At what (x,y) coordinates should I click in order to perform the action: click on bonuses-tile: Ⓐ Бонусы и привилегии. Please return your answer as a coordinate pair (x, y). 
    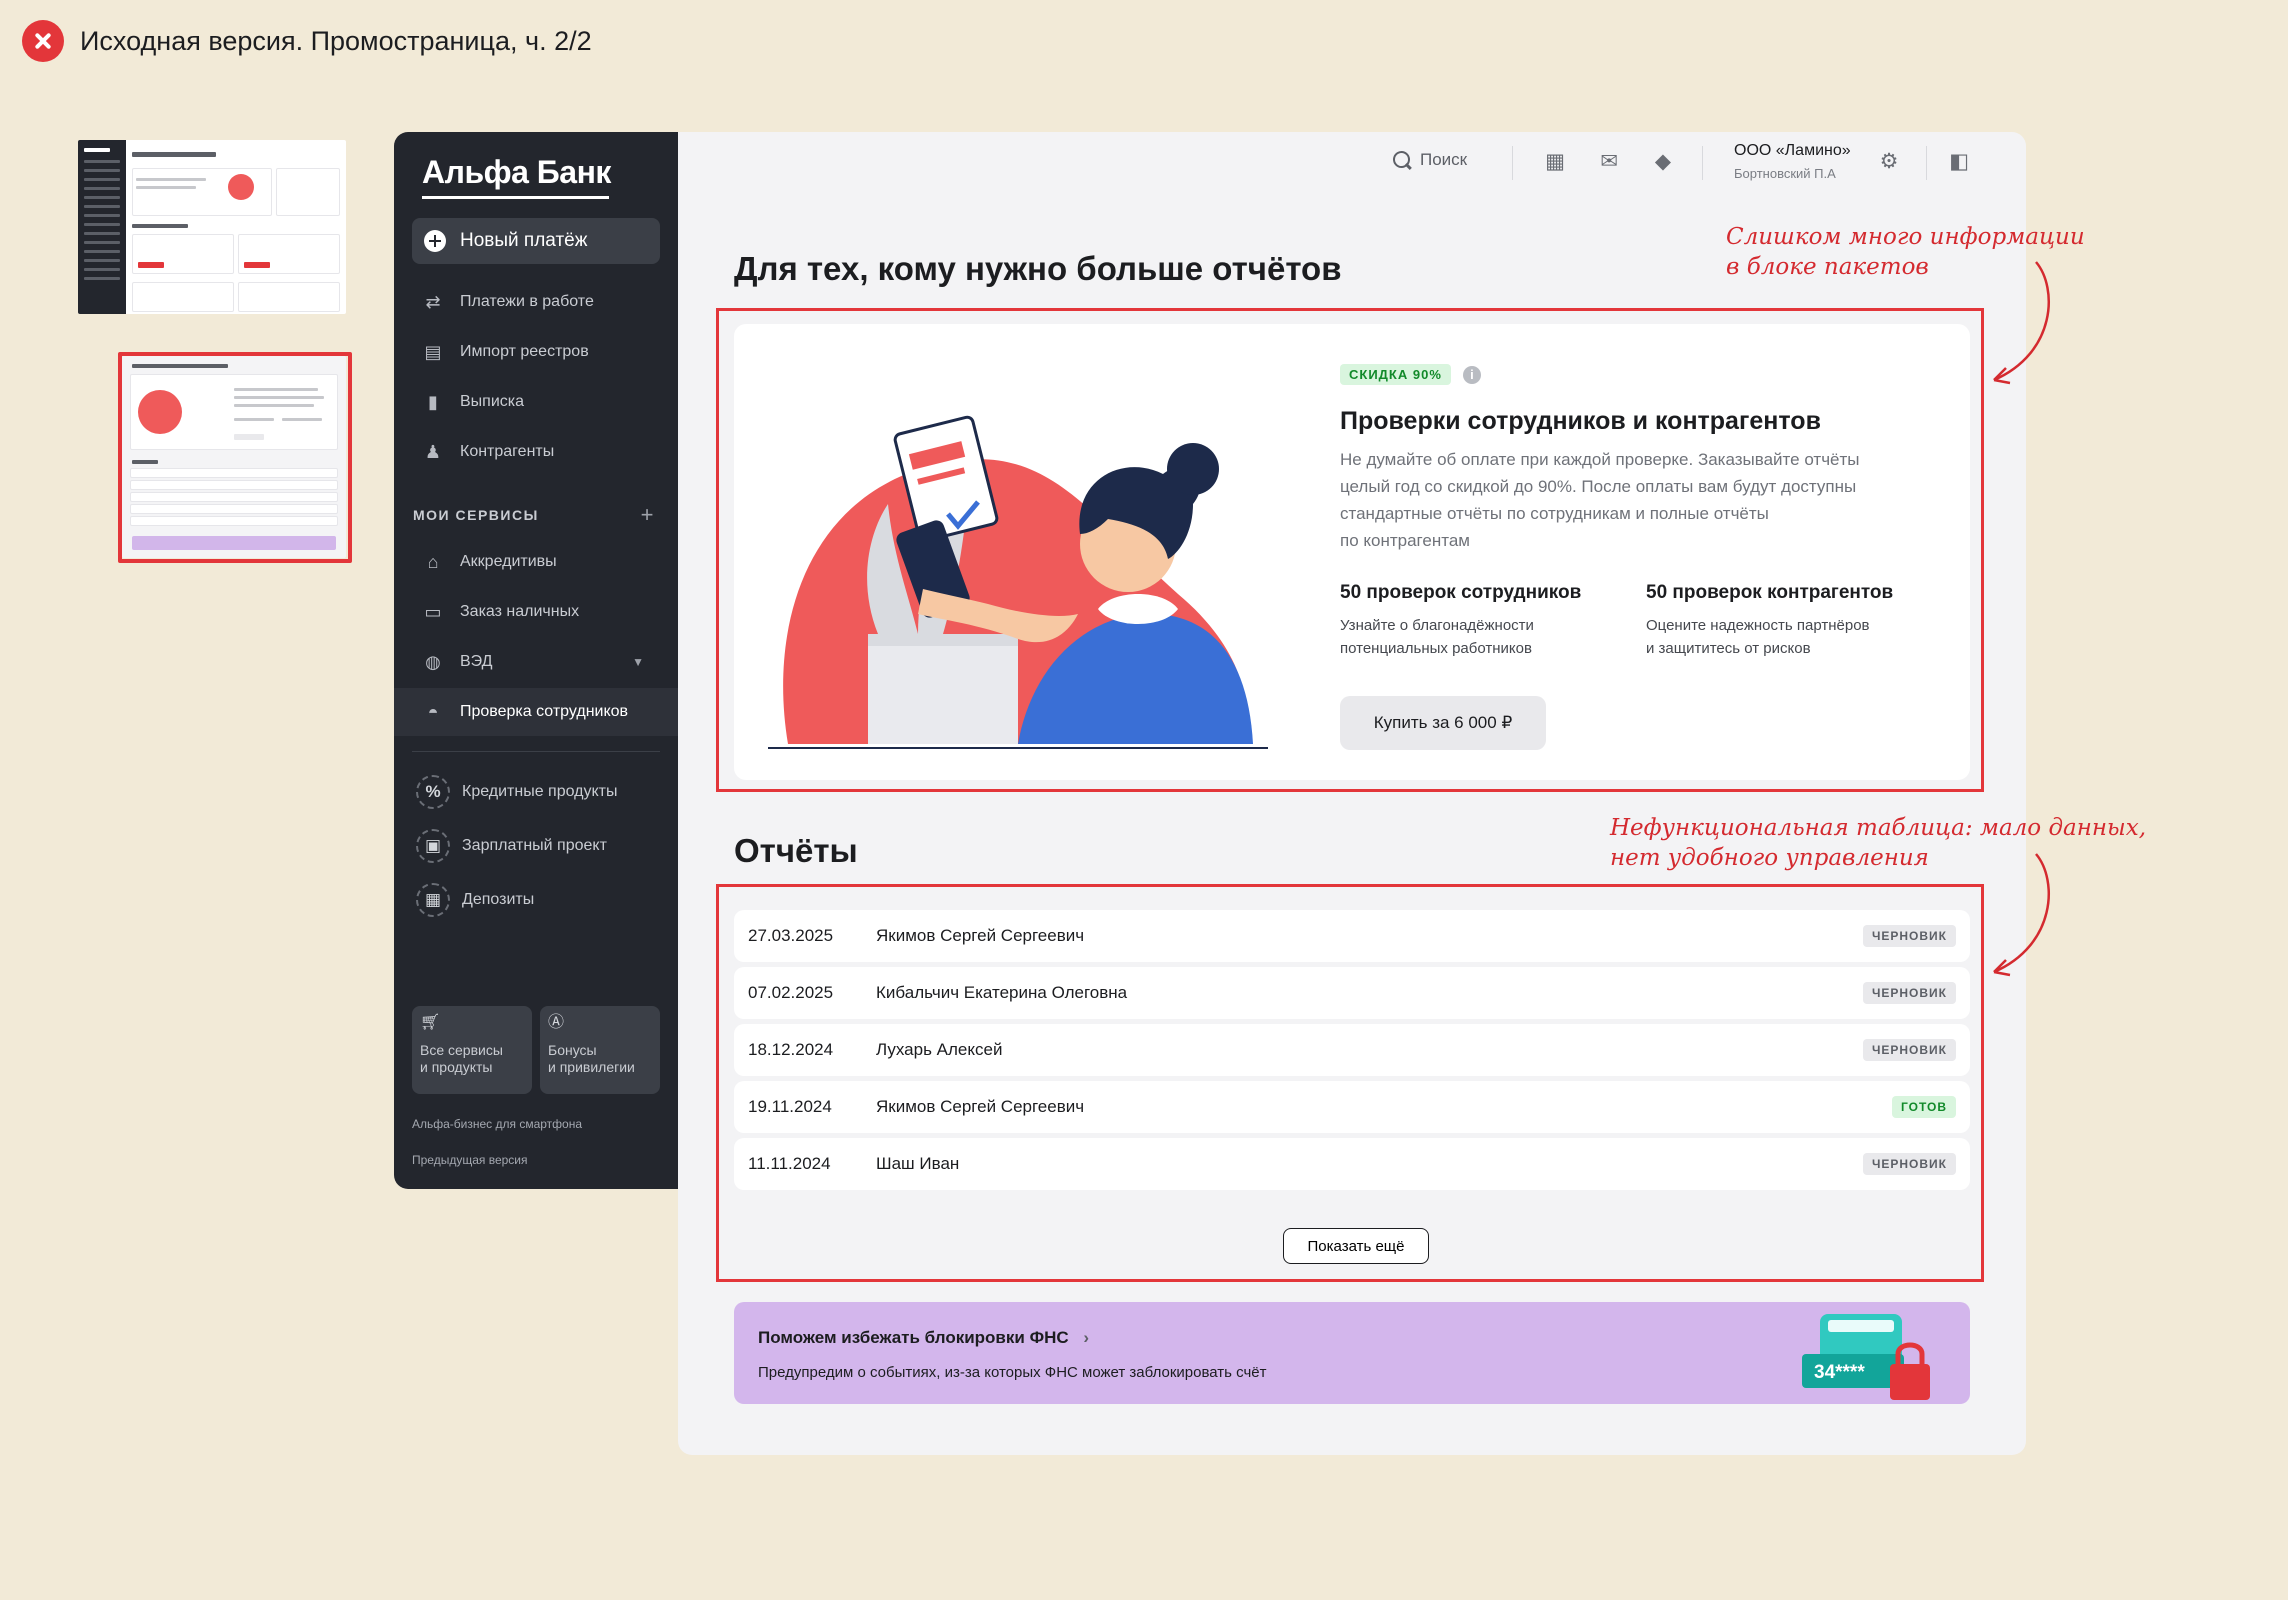
    Looking at the image, I should click on (600, 1050).